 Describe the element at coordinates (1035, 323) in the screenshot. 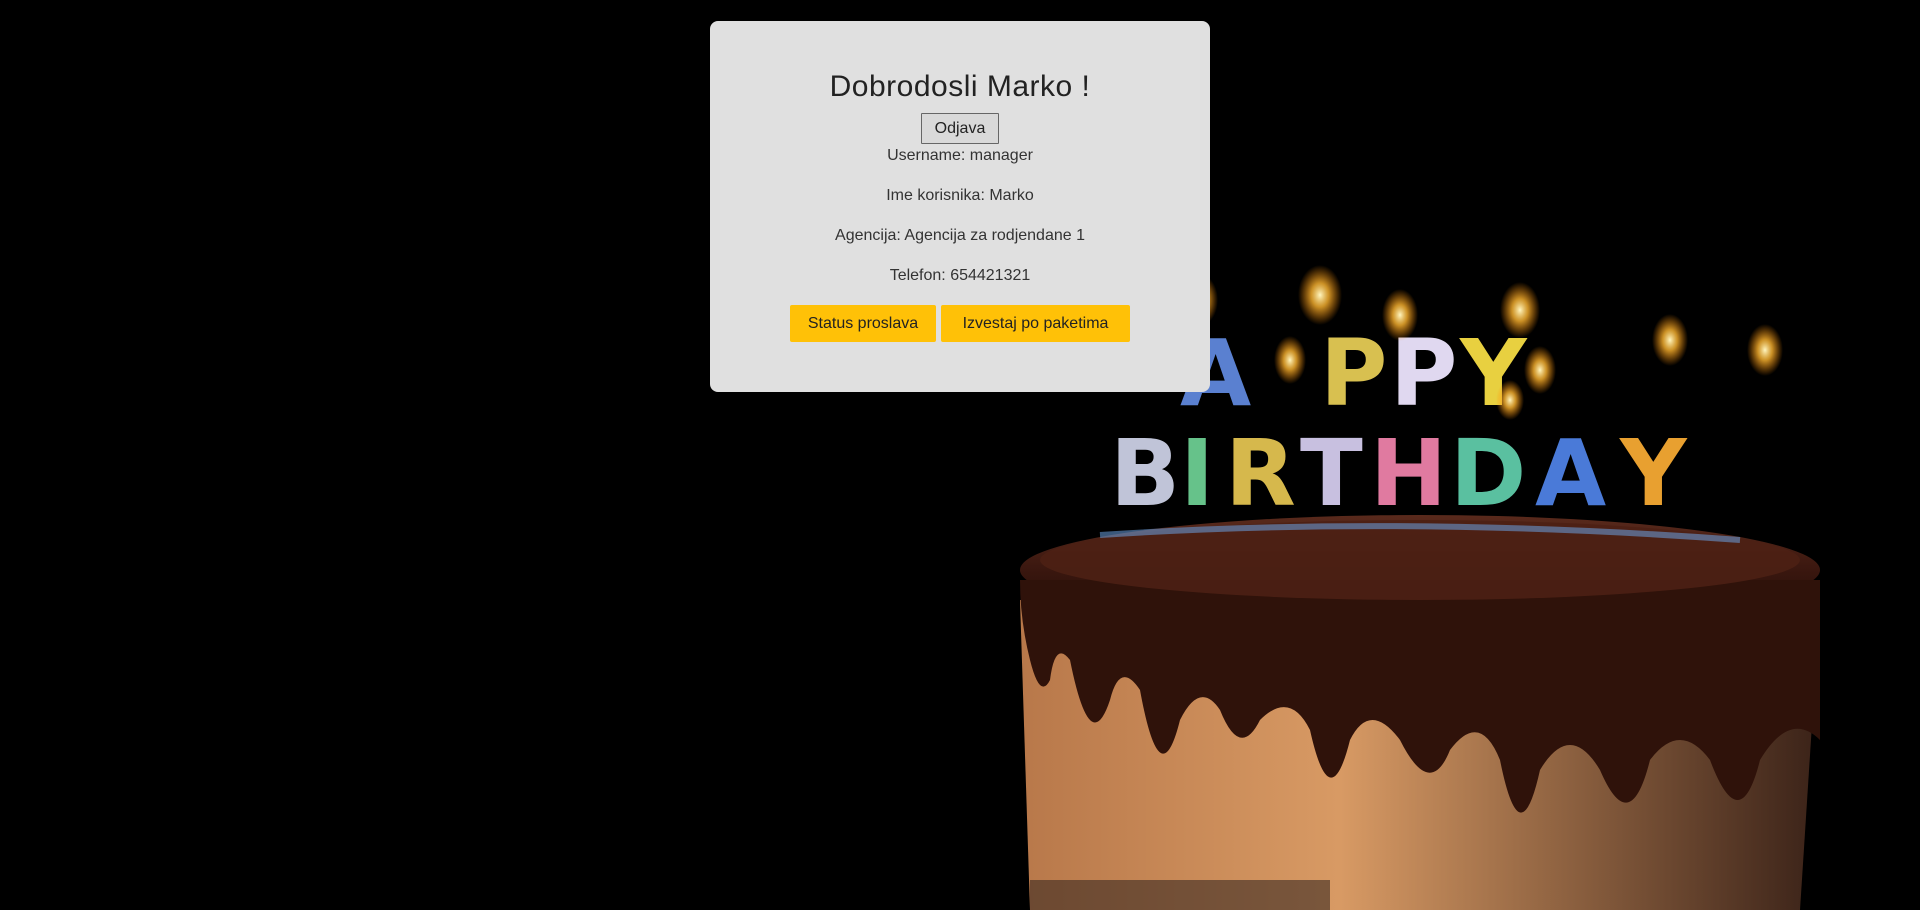

I see `package-report-button: Izvestaj po paketima` at that location.